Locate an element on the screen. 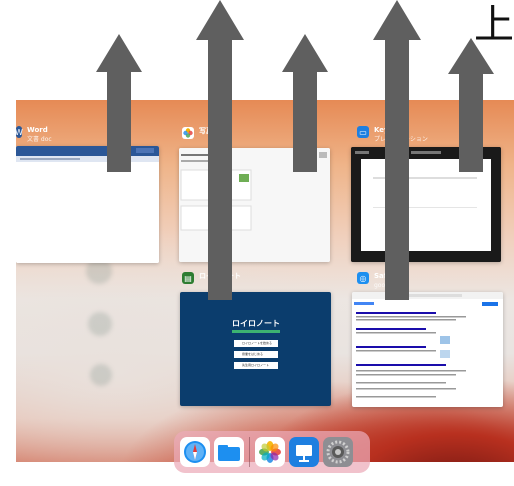  roilo-icon: ▤ is located at coordinates (188, 278).